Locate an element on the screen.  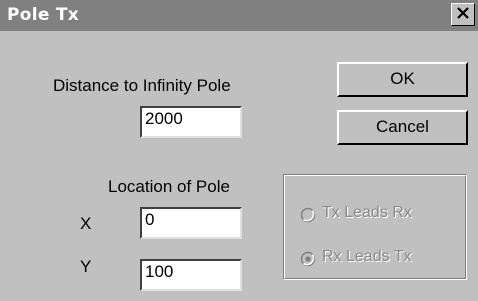
y-input: 100 is located at coordinates (191, 275).